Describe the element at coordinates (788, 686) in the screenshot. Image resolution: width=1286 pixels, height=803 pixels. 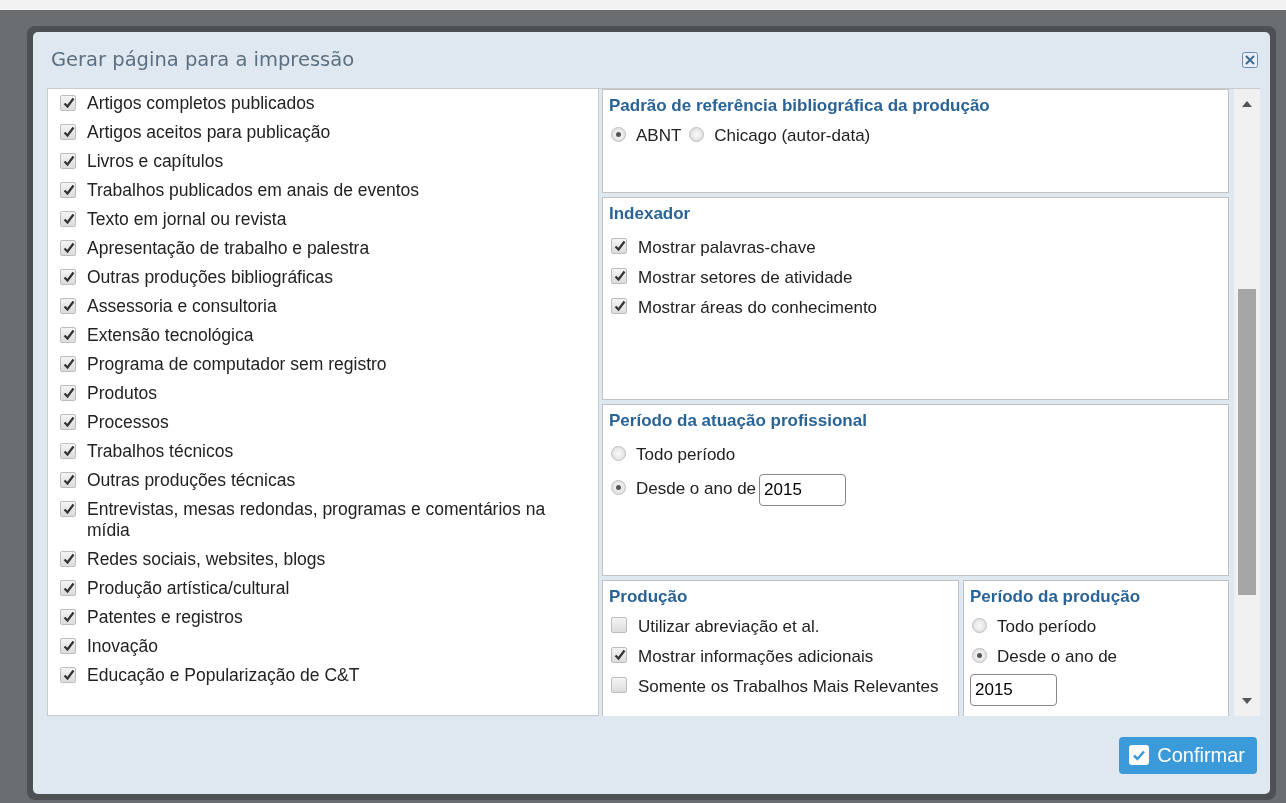
I see `option-label: Somente os Trabalhos Mais Relevantes` at that location.